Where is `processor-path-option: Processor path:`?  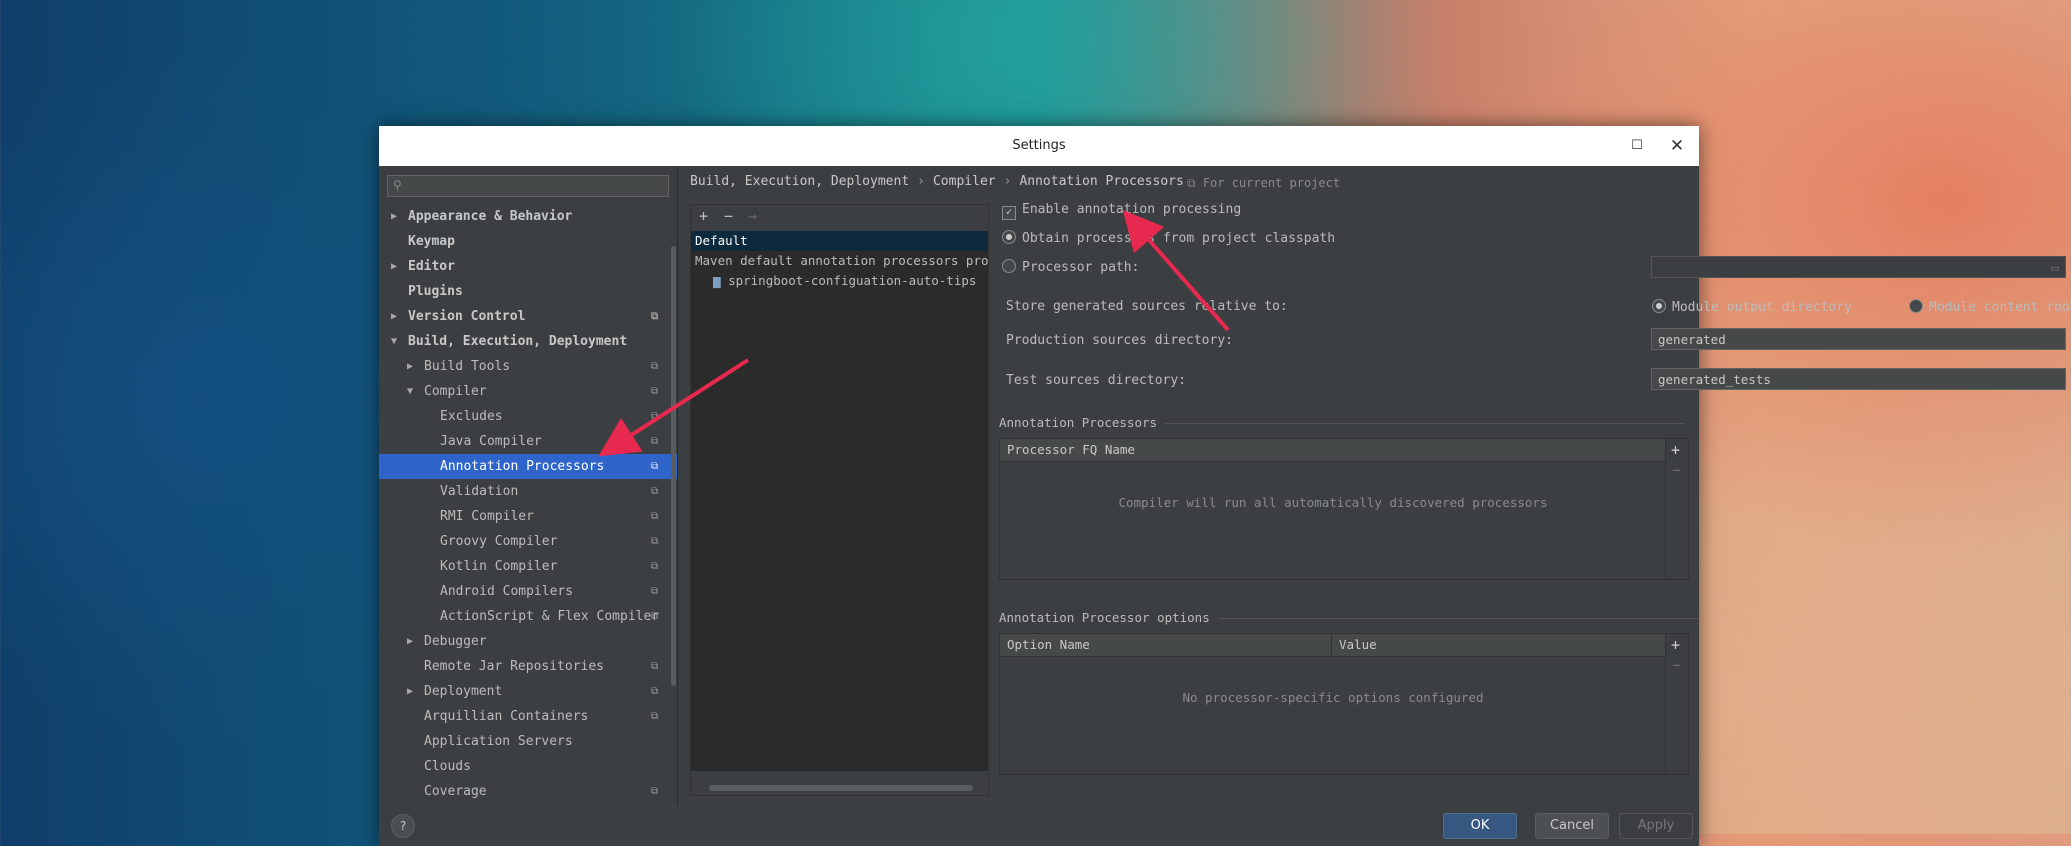
processor-path-option: Processor path: is located at coordinates (1070, 267).